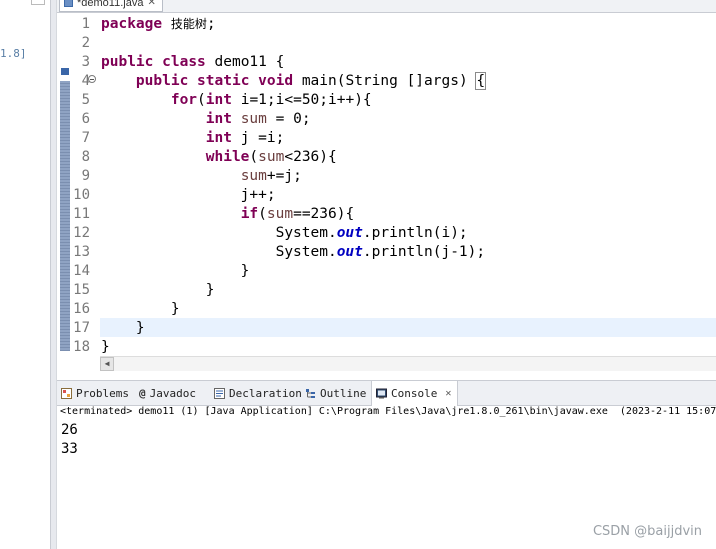 Image resolution: width=716 pixels, height=549 pixels. Describe the element at coordinates (253, 119) in the screenshot. I see `code-token: sum` at that location.